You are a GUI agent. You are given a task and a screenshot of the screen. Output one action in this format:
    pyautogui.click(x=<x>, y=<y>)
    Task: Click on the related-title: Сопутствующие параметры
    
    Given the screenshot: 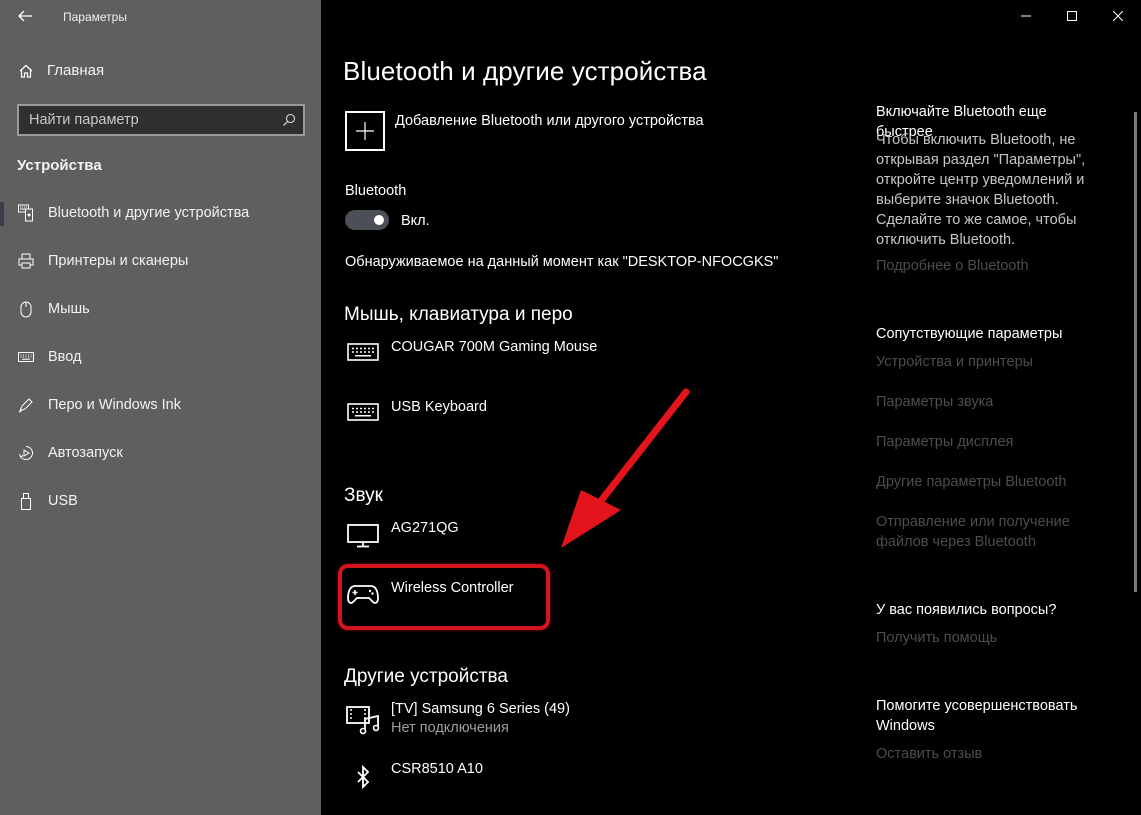 What is the action you would take?
    pyautogui.click(x=969, y=334)
    